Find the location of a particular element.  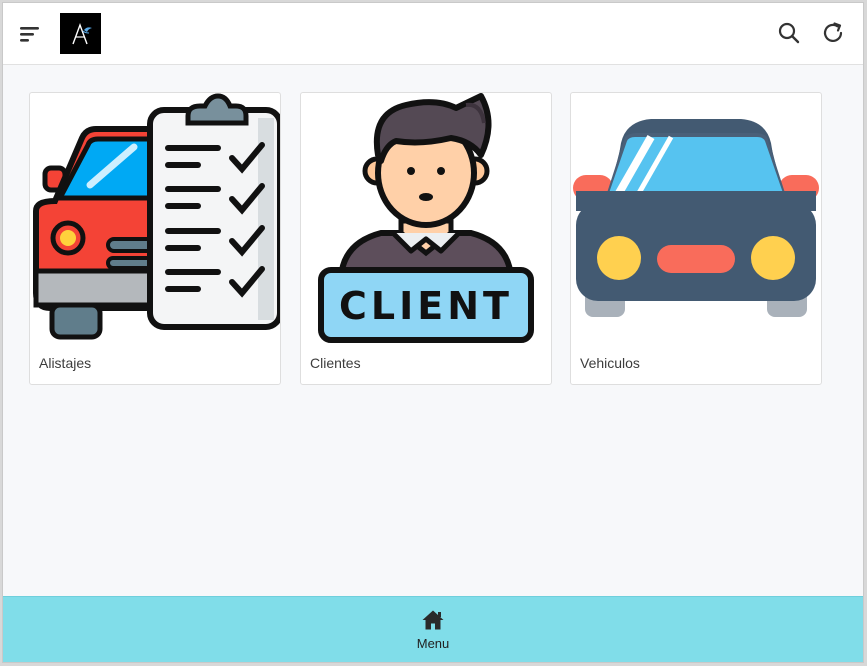

menu-nav-item: Menu is located at coordinates (433, 633).